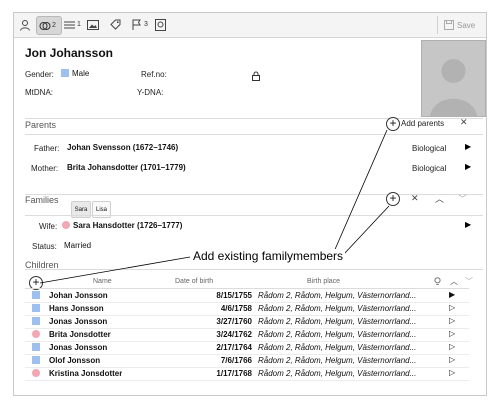 The width and height of the screenshot is (500, 406). I want to click on annotation-arrow-children, so click(115, 270).